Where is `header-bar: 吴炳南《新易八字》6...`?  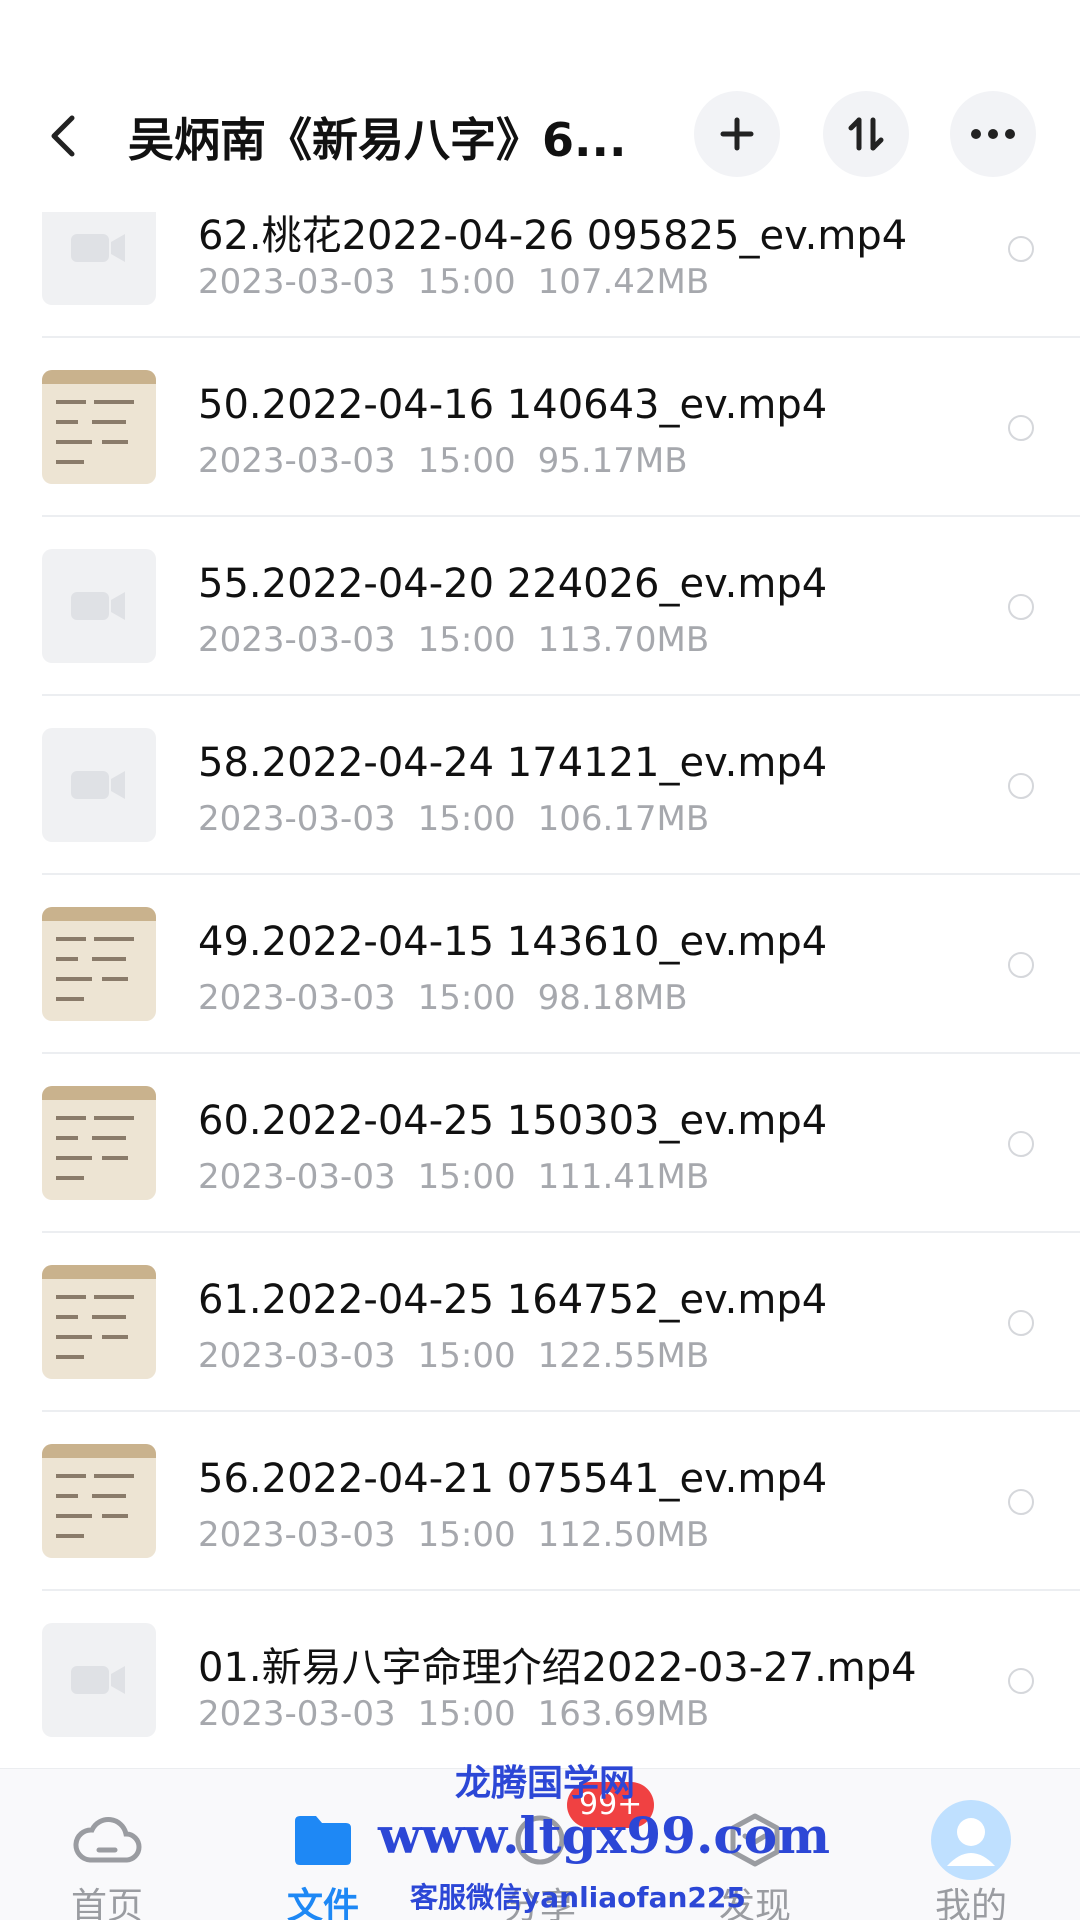
header-bar: 吴炳南《新易八字》6... is located at coordinates (540, 106).